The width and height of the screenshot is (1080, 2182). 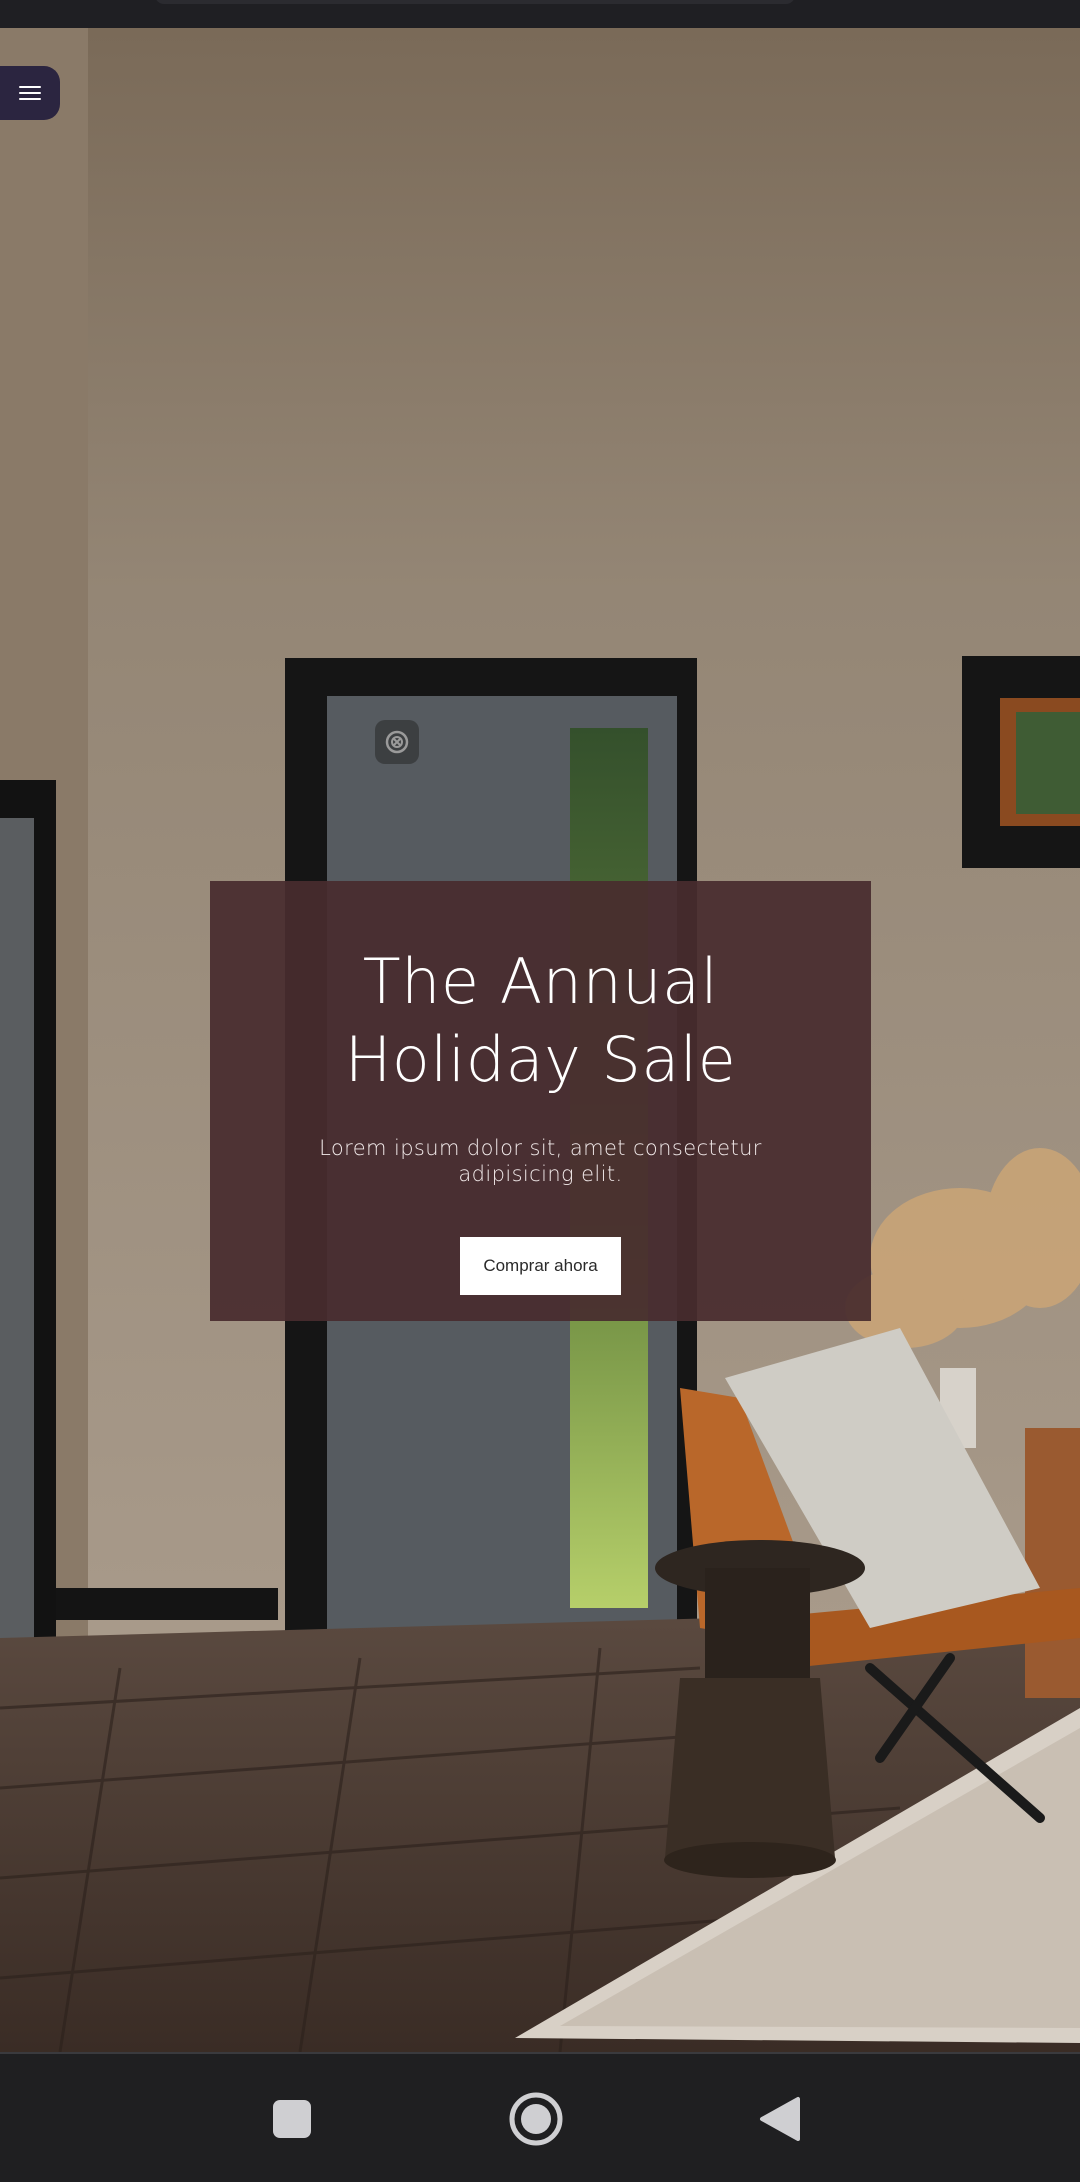 What do you see at coordinates (475, 2) in the screenshot?
I see `status-pill` at bounding box center [475, 2].